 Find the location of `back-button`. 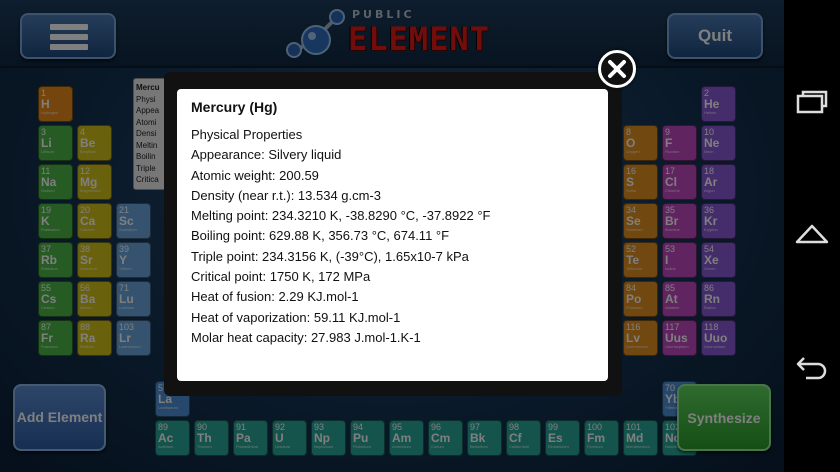

back-button is located at coordinates (812, 366).